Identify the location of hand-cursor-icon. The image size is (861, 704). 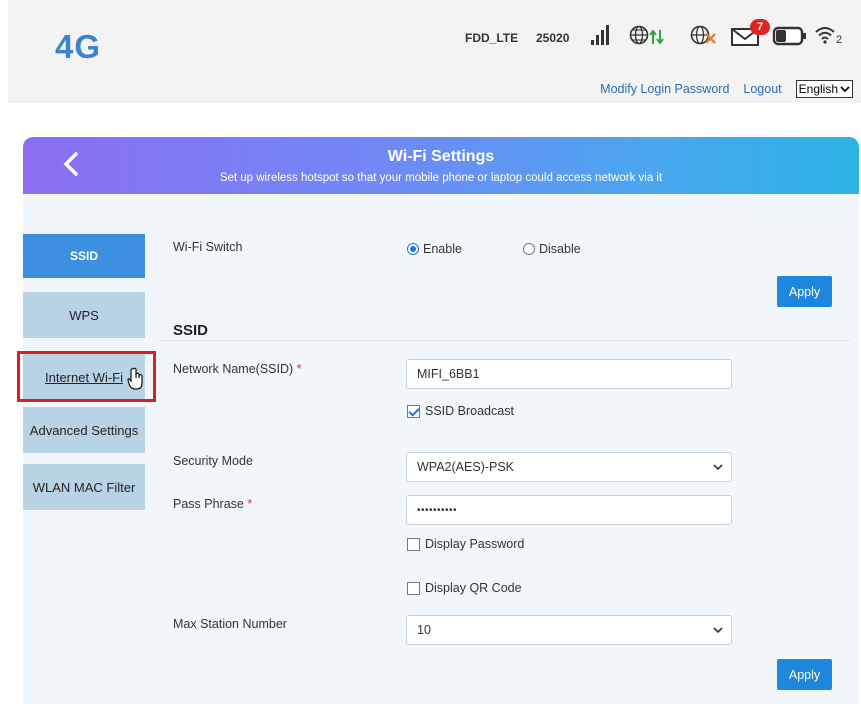
(135, 378).